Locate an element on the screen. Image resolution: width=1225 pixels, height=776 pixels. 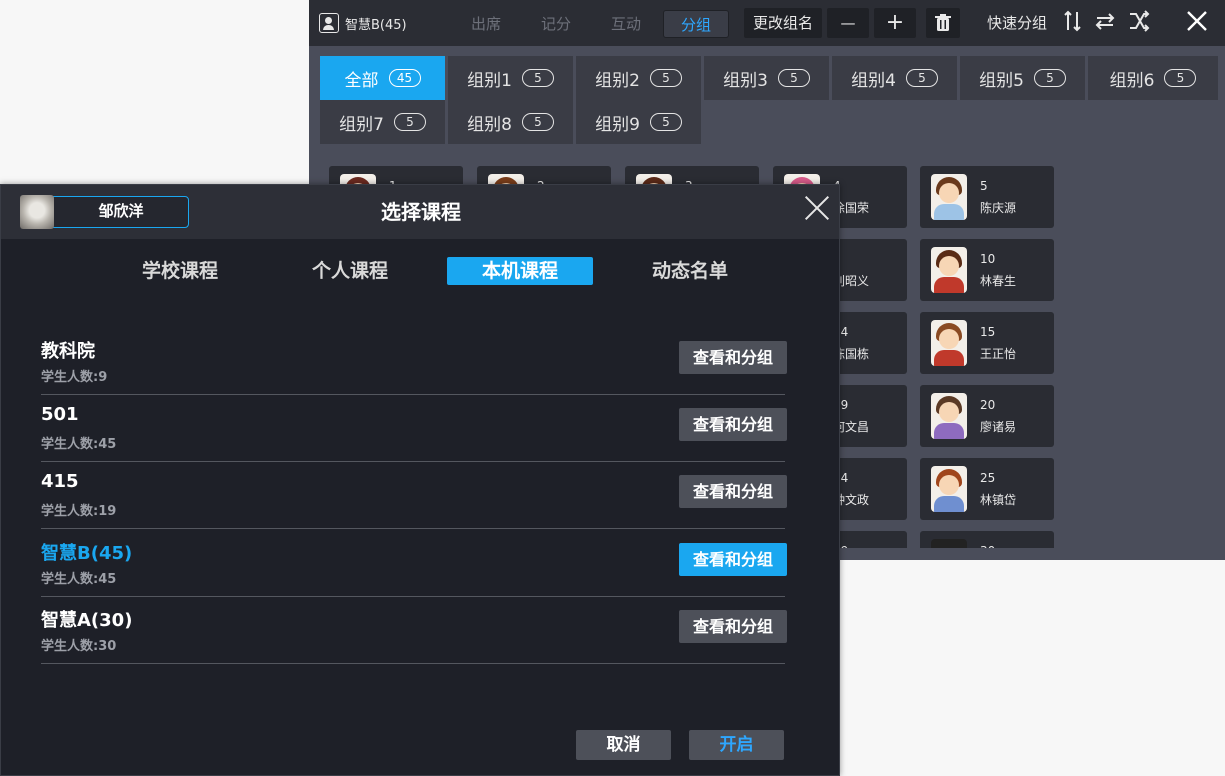
dialog-header: 邹欣洋 选择课程 is located at coordinates (420, 212).